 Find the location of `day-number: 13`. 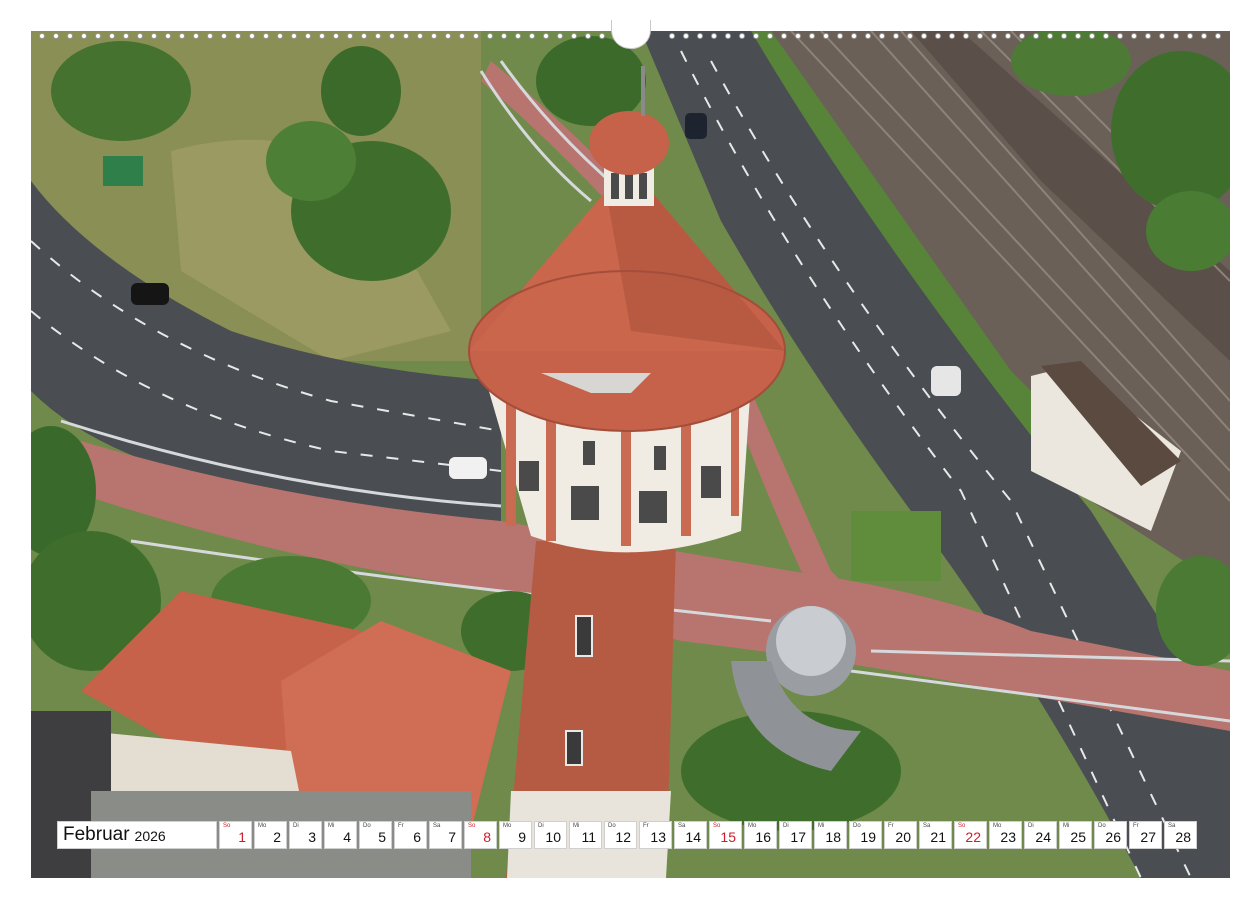

day-number: 13 is located at coordinates (658, 837).